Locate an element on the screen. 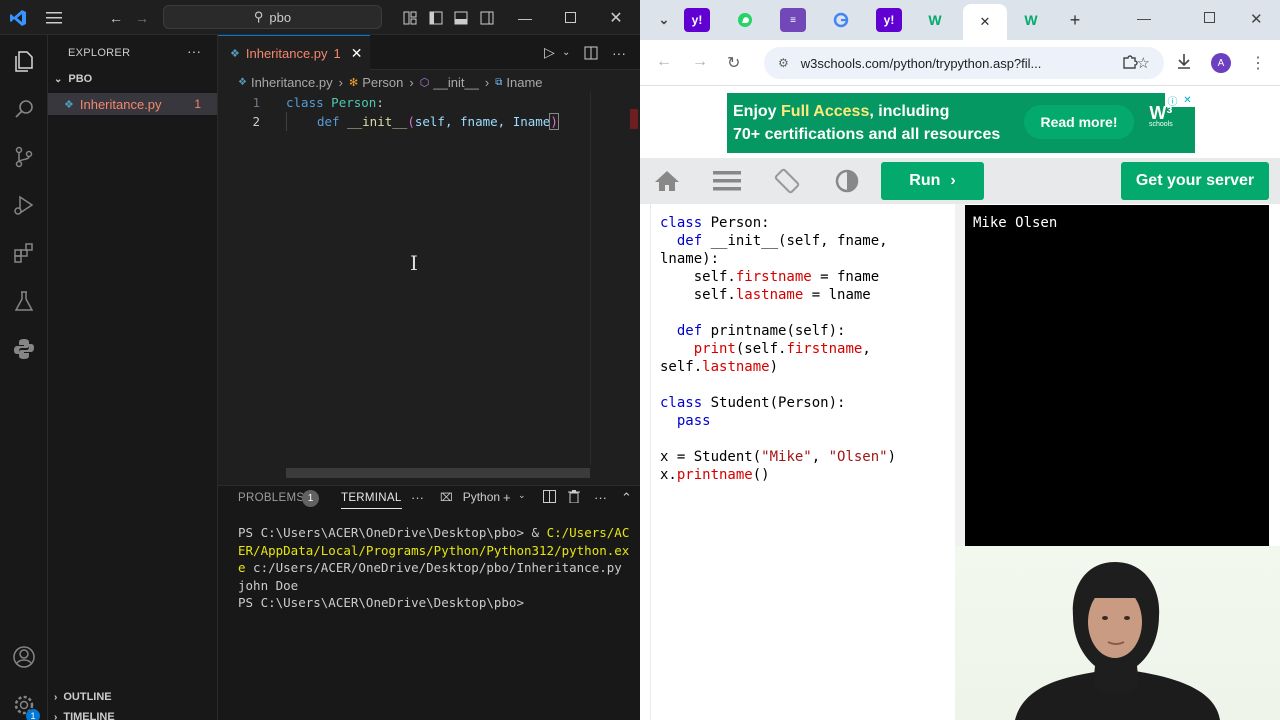 The image size is (1280, 720). home-icon is located at coordinates (667, 181).